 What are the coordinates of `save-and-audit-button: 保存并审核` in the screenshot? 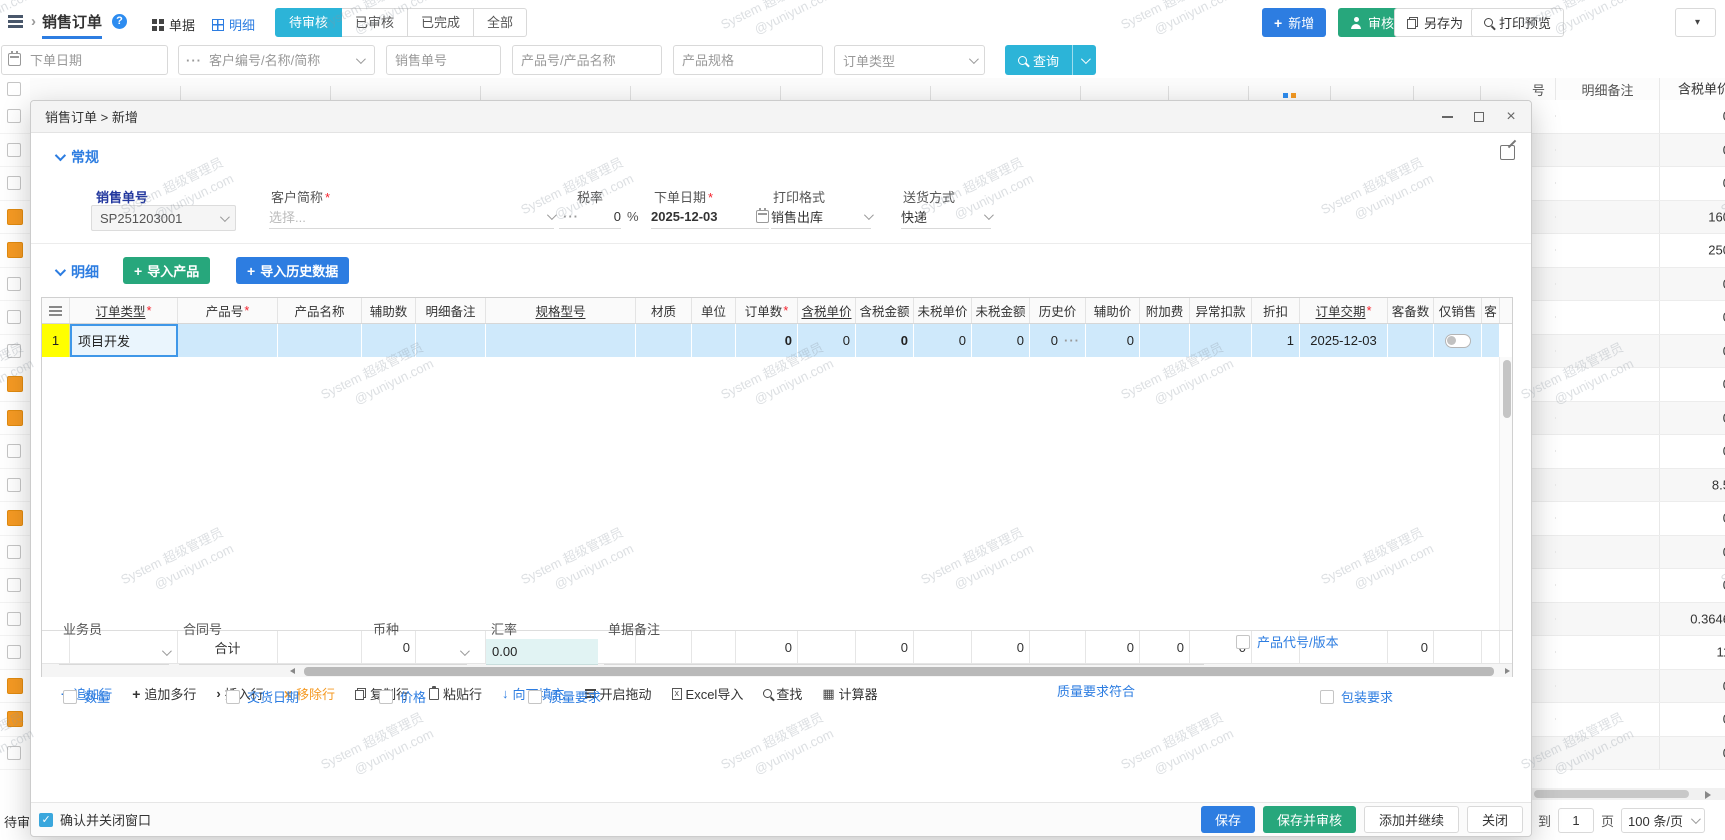 It's located at (1309, 819).